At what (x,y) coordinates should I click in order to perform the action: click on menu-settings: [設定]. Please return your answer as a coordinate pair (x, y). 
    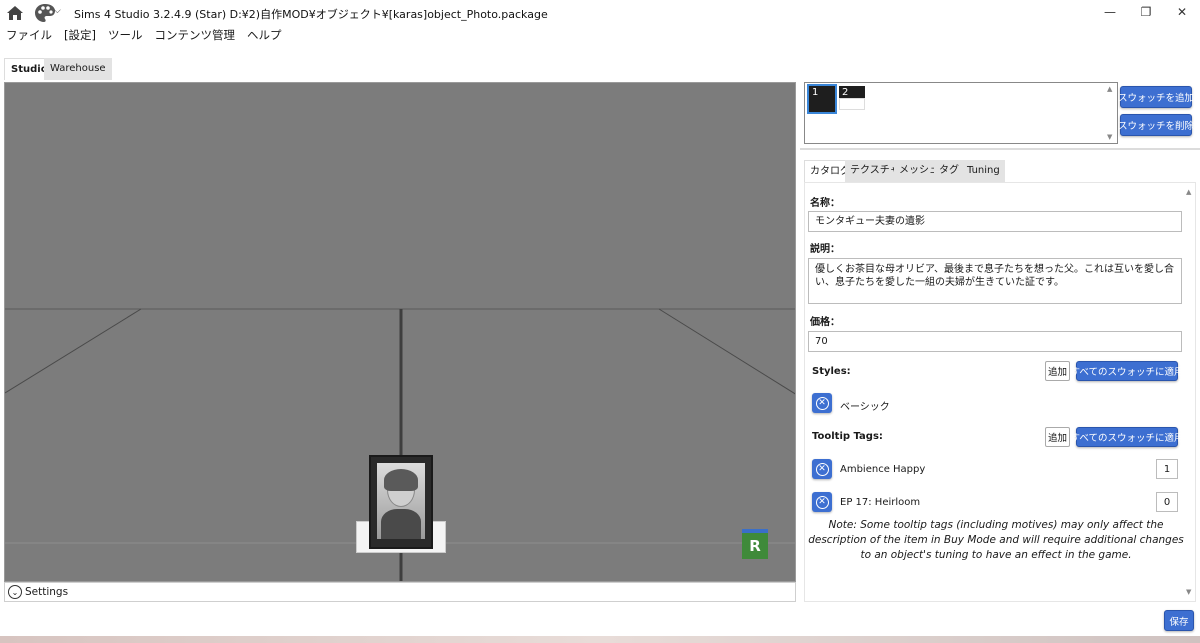
    Looking at the image, I should click on (80, 35).